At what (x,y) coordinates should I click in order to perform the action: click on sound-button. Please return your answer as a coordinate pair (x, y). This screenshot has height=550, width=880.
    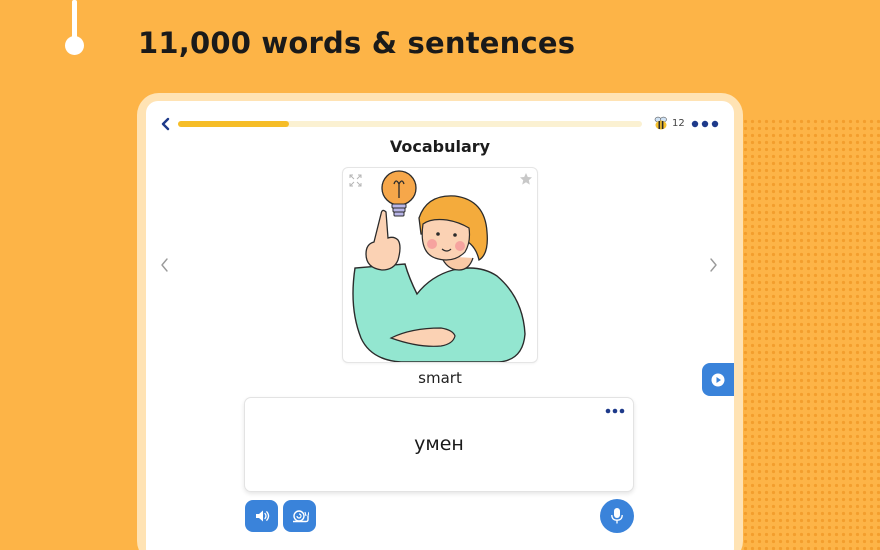
    Looking at the image, I should click on (261, 516).